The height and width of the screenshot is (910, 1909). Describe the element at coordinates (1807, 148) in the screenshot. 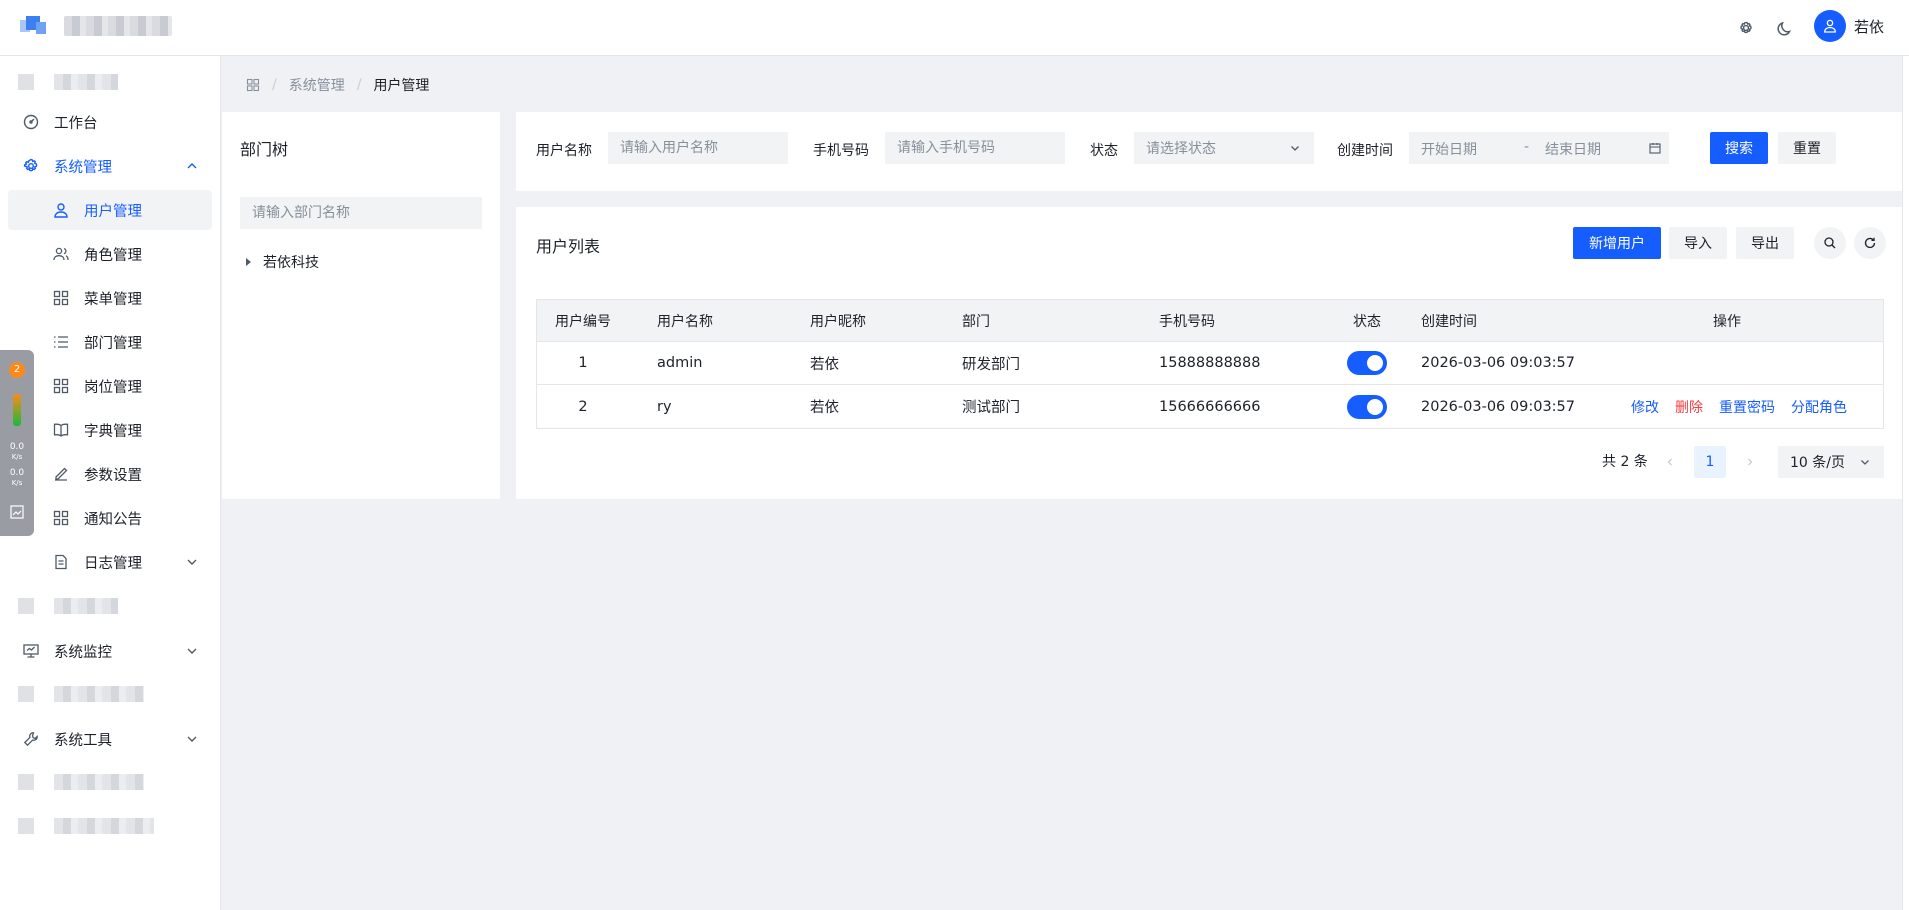

I see `reset-button: 重置` at that location.